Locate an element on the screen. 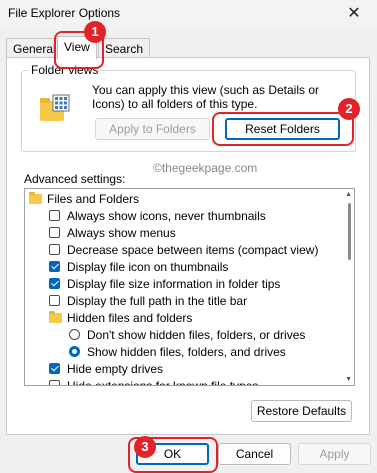  callout-2: 2 is located at coordinates (349, 109).